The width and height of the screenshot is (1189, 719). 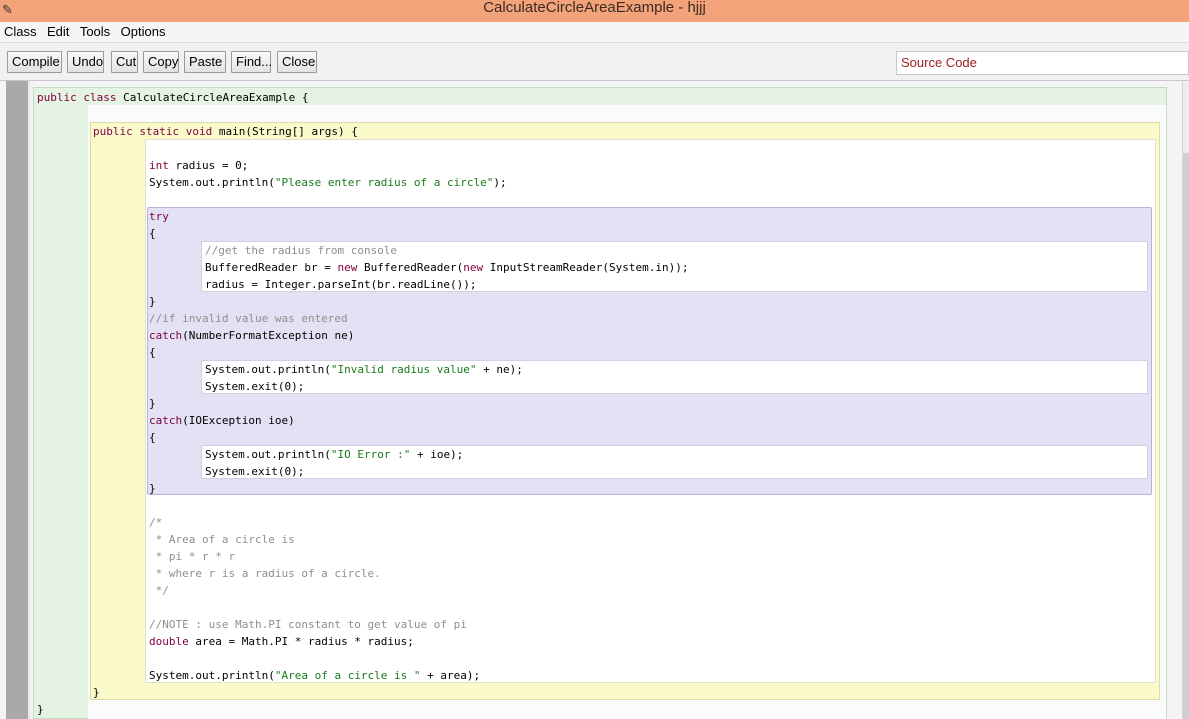 What do you see at coordinates (7, 10) in the screenshot?
I see `app-icon: ✎` at bounding box center [7, 10].